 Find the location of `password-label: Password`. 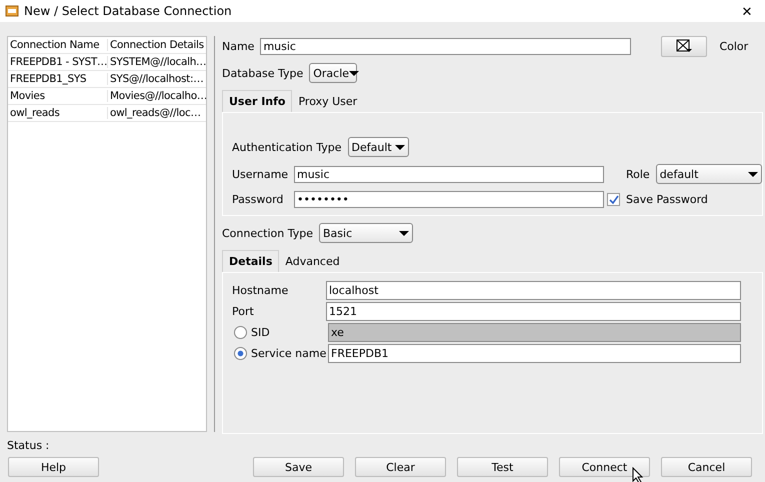

password-label: Password is located at coordinates (258, 199).